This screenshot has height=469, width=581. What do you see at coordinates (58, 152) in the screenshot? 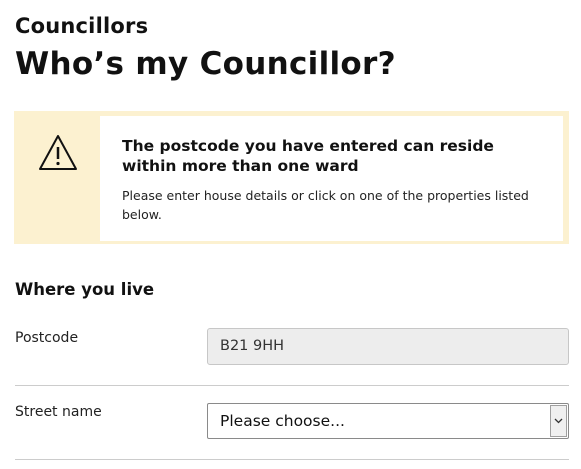
I see `warning-triangle-icon` at bounding box center [58, 152].